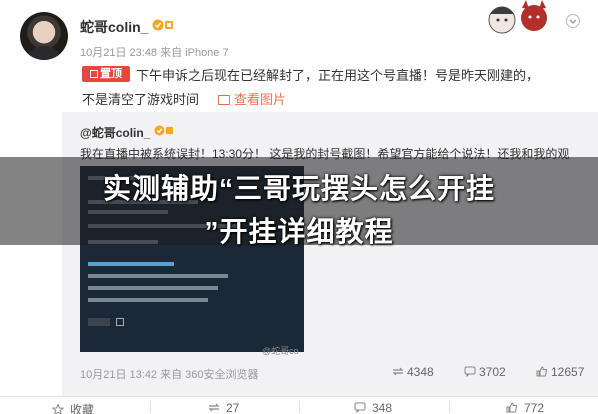  Describe the element at coordinates (299, 405) in the screenshot. I see `action-bar: 收藏 27 348 772` at that location.